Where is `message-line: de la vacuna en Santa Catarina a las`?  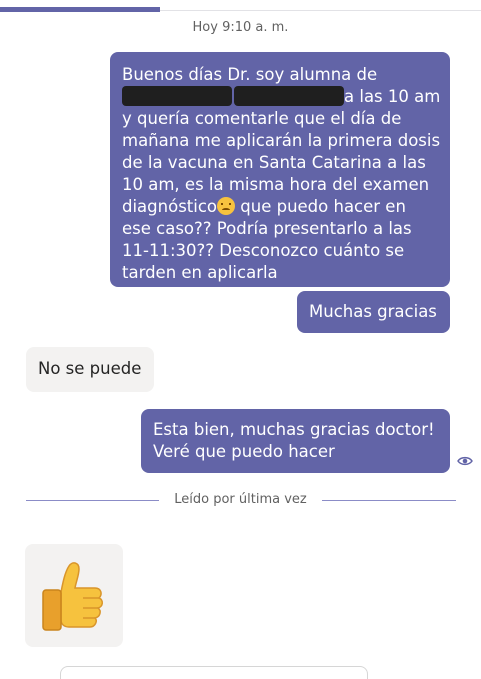
message-line: de la vacuna en Santa Catarina a las is located at coordinates (274, 162).